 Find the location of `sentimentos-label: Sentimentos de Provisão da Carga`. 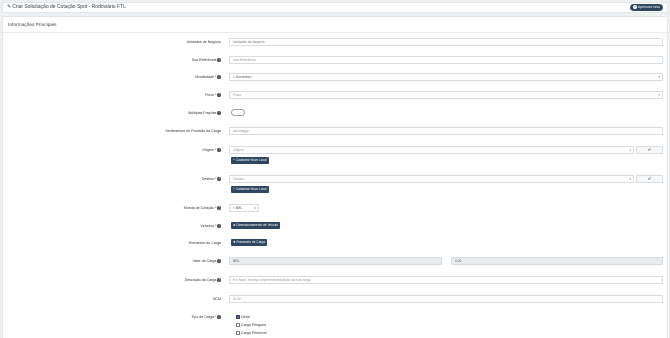

sentimentos-label: Sentimentos de Provisão da Carga is located at coordinates (193, 131).